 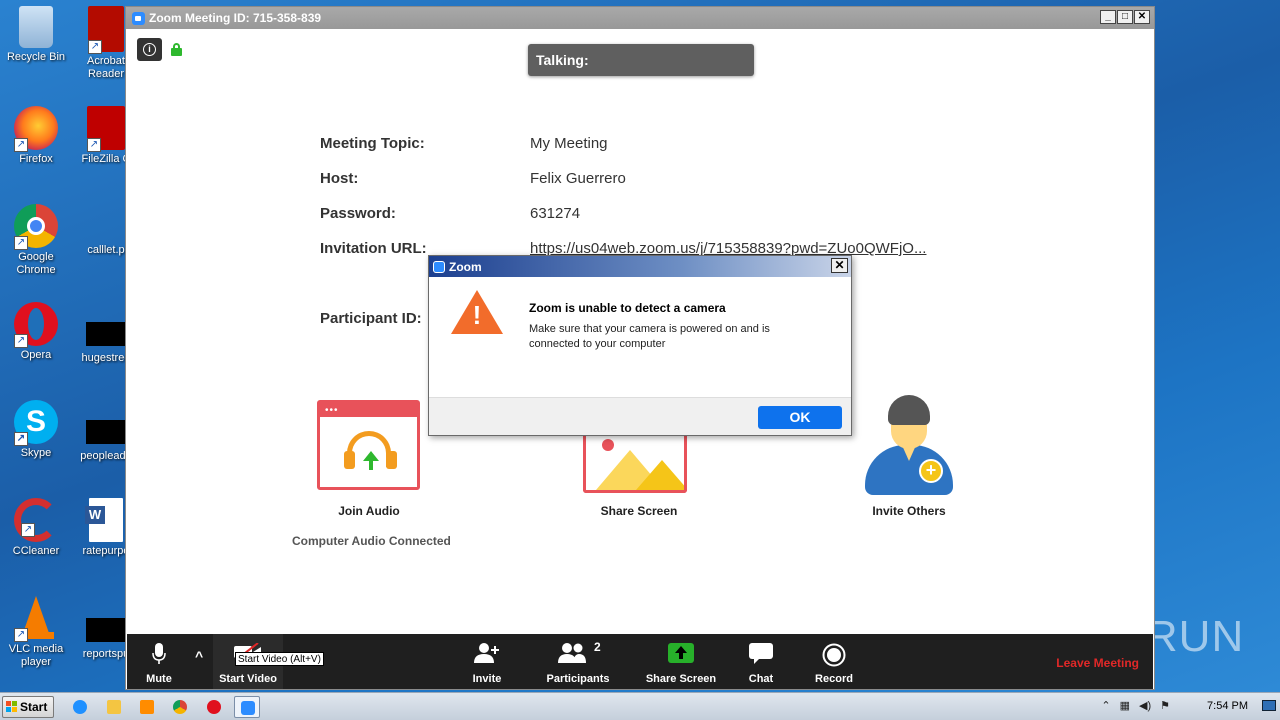 What do you see at coordinates (487, 679) in the screenshot?
I see `invite-label: Invite` at bounding box center [487, 679].